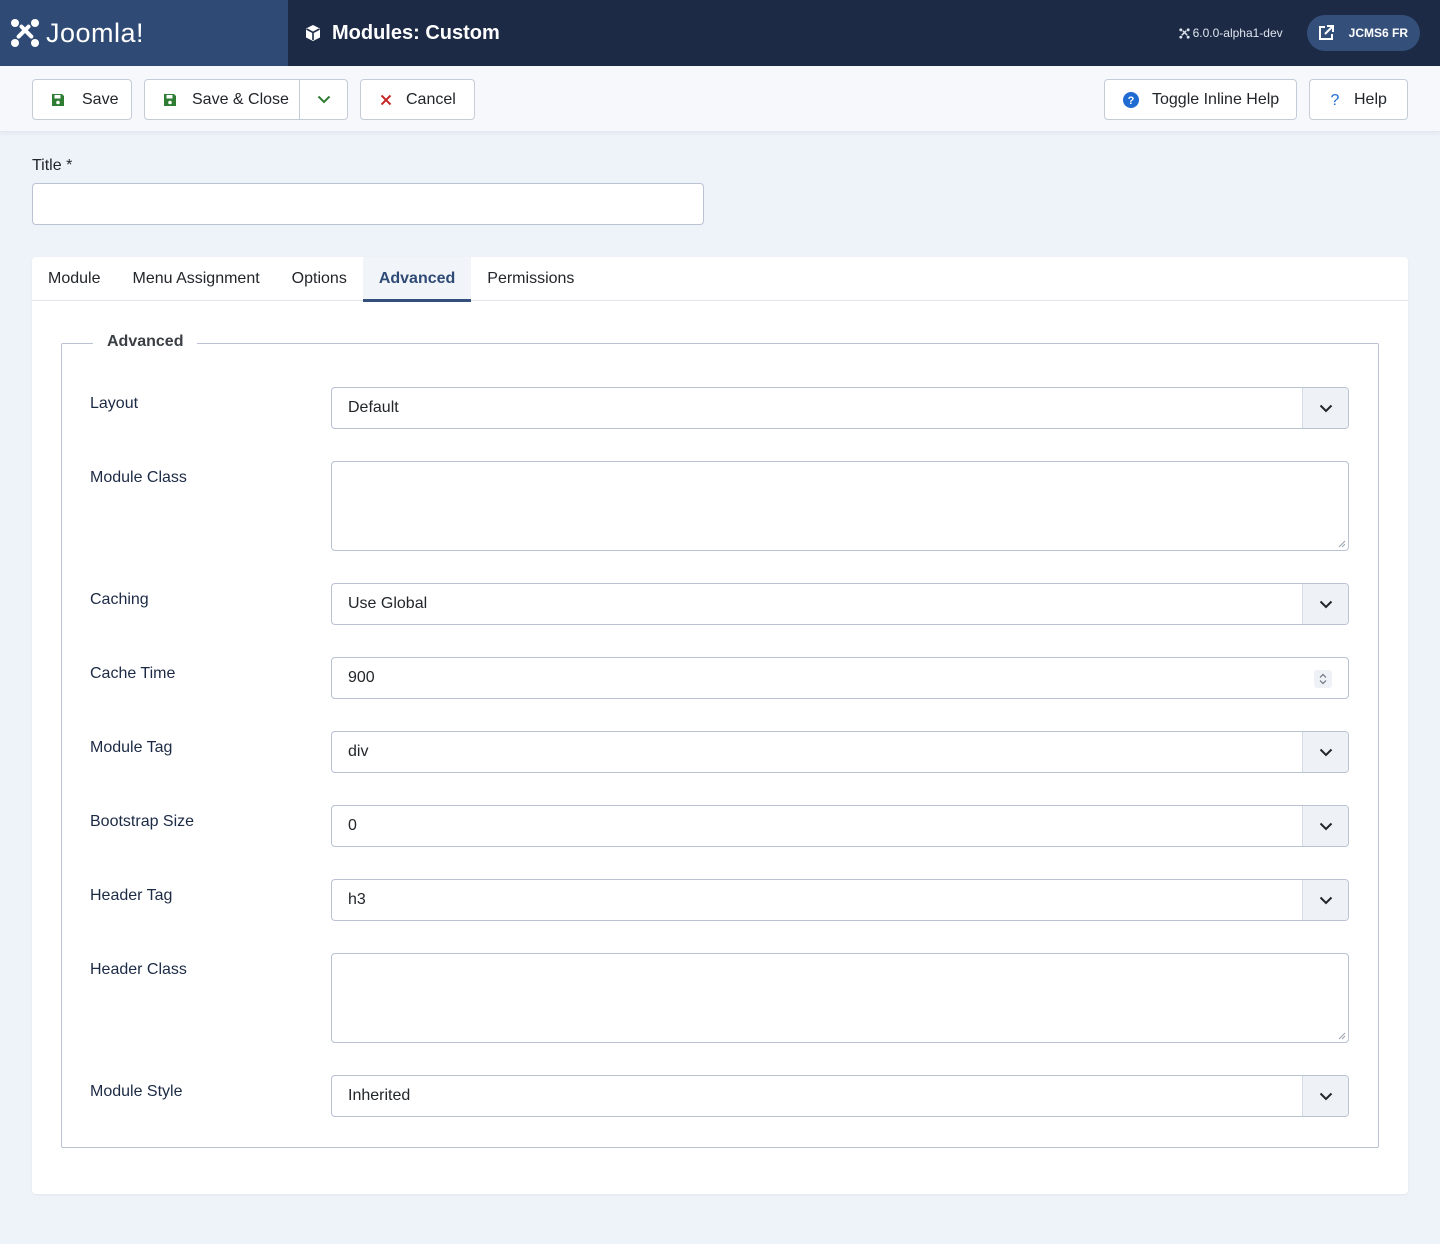 The width and height of the screenshot is (1440, 1244). I want to click on bootstrap-size-label: Bootstrap Size, so click(142, 821).